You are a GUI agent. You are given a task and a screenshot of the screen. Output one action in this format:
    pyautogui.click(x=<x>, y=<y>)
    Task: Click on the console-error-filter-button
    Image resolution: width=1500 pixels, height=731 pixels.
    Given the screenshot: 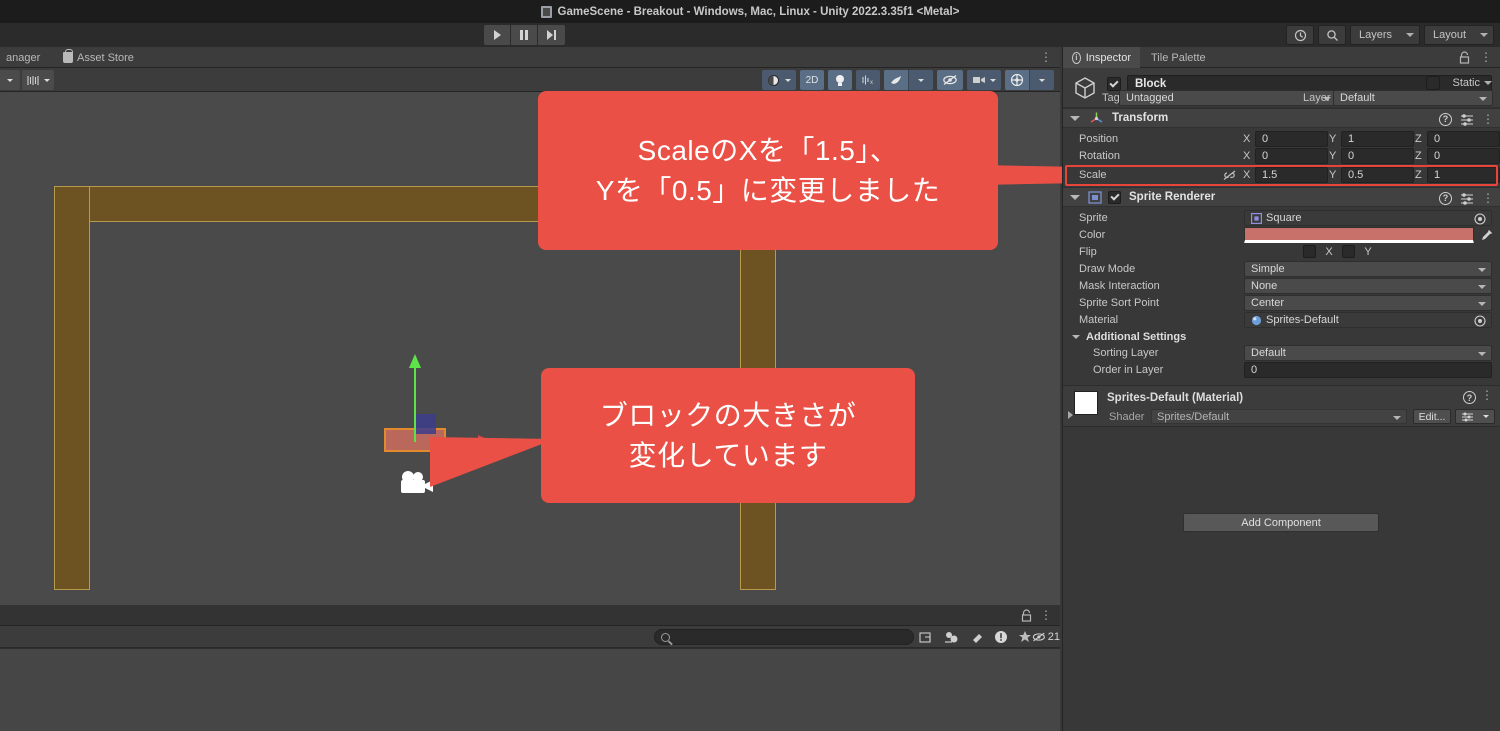 What is the action you would take?
    pyautogui.click(x=1001, y=637)
    